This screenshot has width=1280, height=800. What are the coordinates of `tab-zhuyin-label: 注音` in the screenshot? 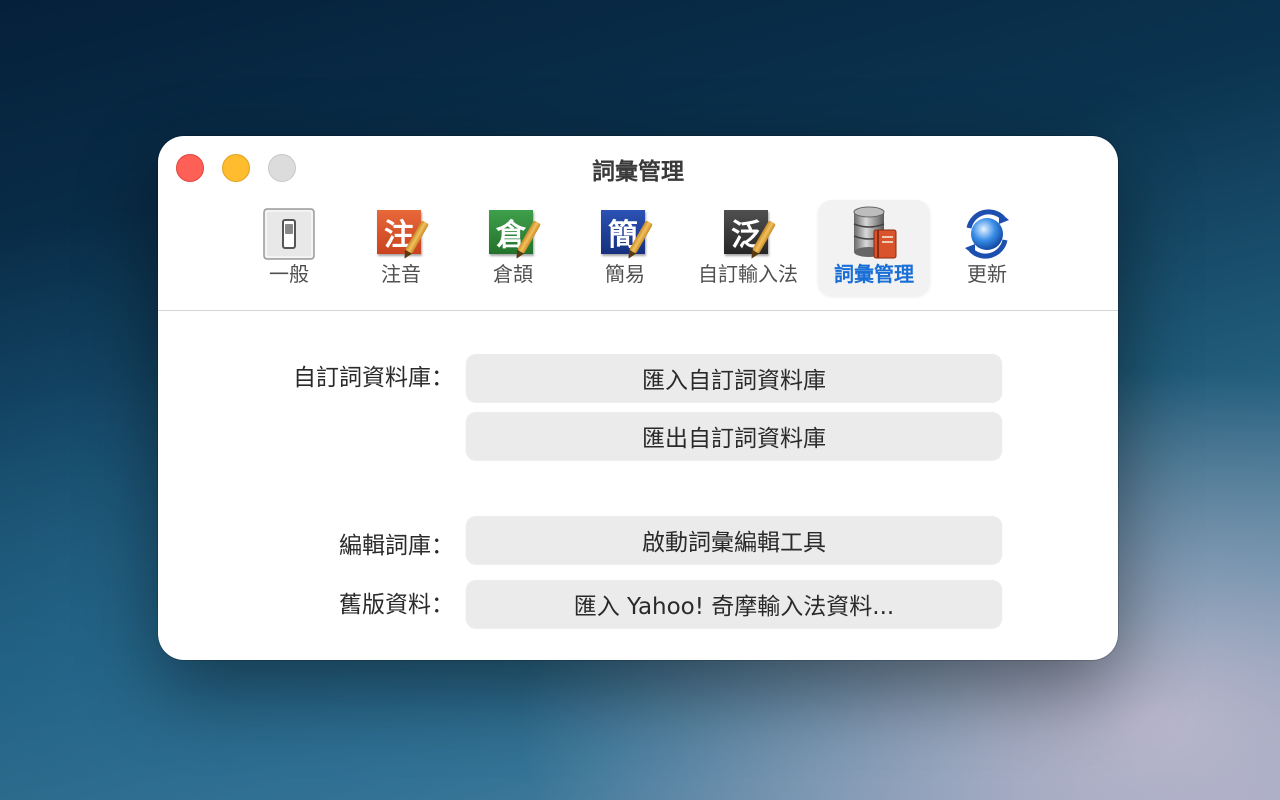 It's located at (401, 274).